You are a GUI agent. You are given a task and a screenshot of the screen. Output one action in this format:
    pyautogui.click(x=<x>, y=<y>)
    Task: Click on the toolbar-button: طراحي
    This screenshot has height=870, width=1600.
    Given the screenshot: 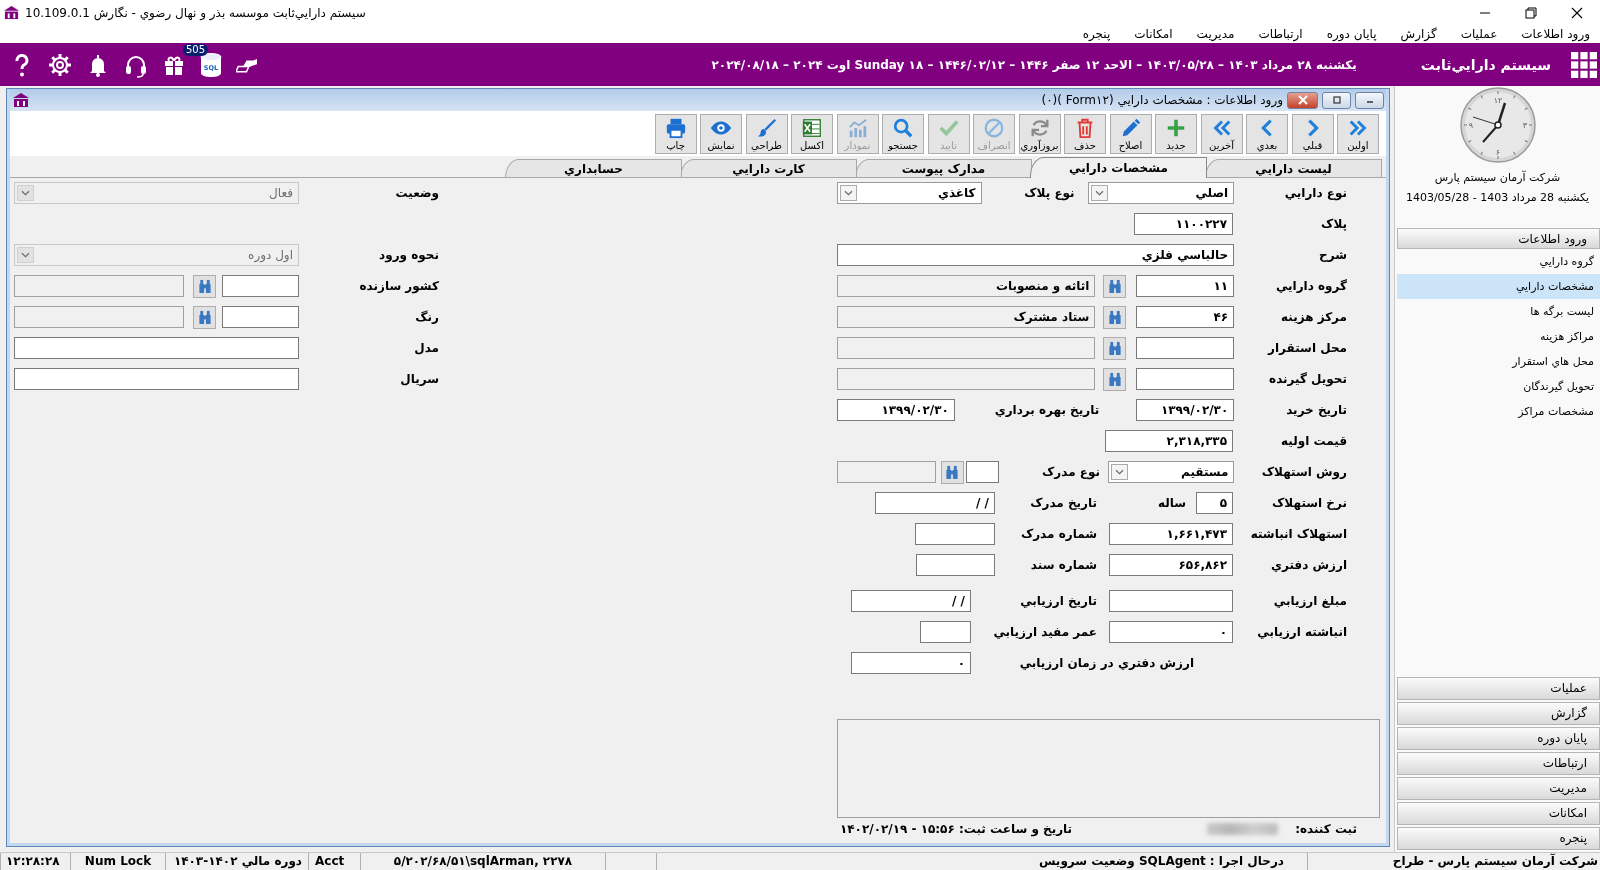 What is the action you would take?
    pyautogui.click(x=766, y=134)
    